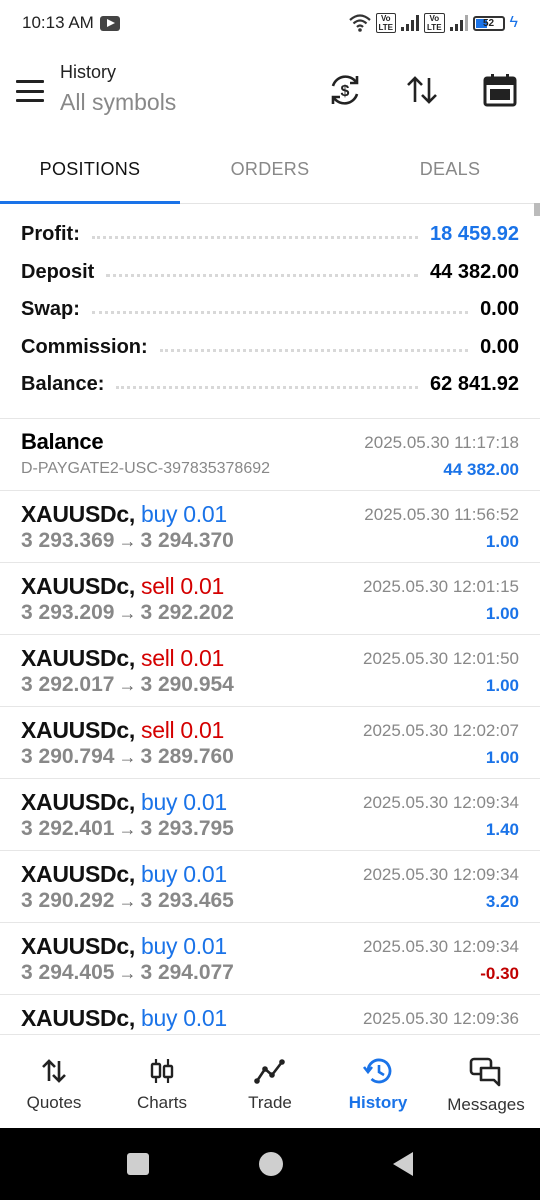 This screenshot has width=540, height=1200. Describe the element at coordinates (500, 90) in the screenshot. I see `calendar-icon` at that location.